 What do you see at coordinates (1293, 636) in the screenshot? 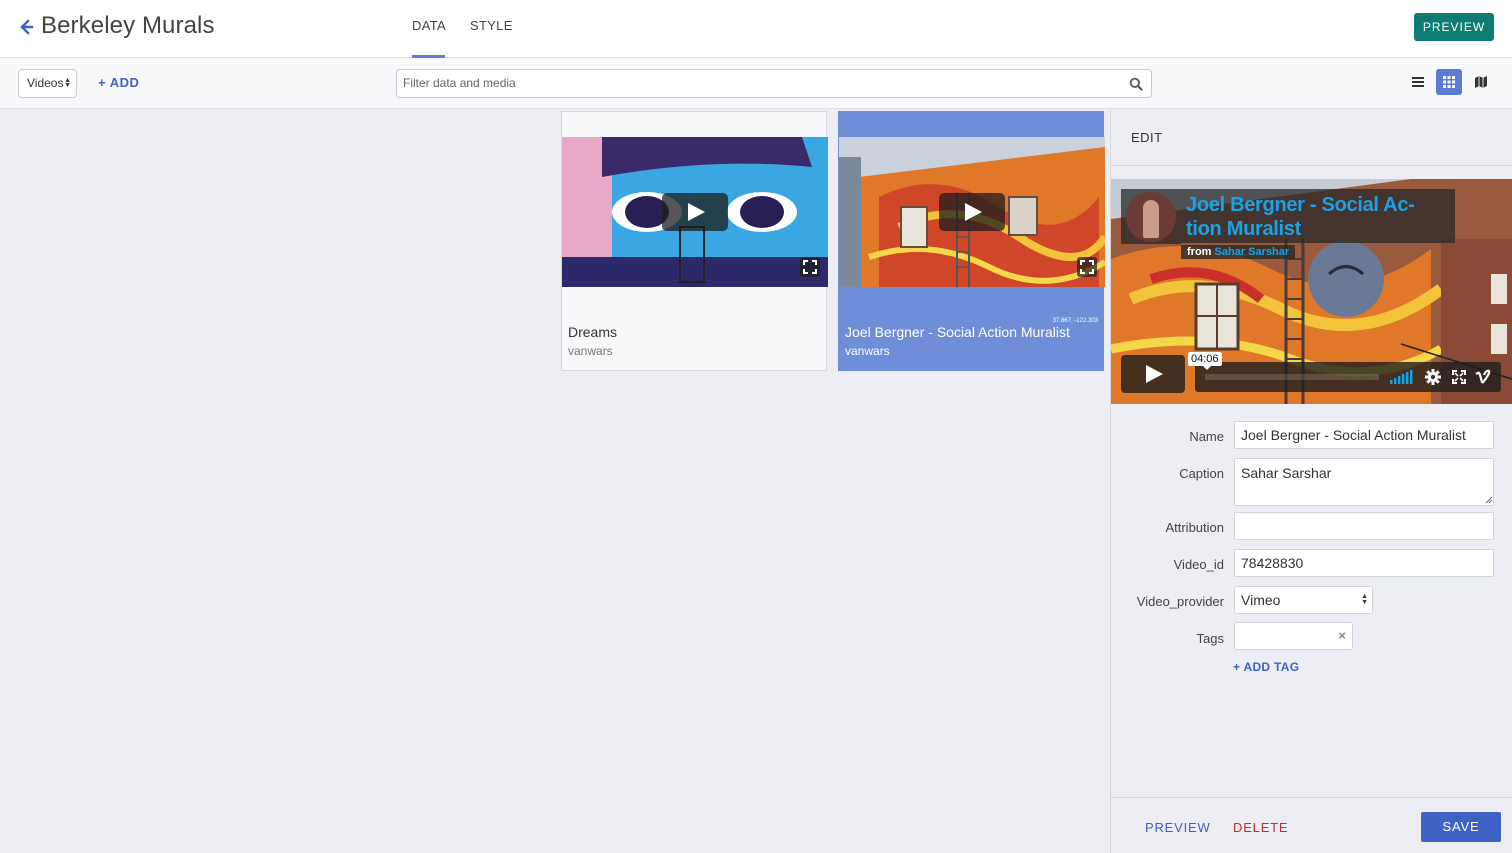
I see `tags-input: ×` at bounding box center [1293, 636].